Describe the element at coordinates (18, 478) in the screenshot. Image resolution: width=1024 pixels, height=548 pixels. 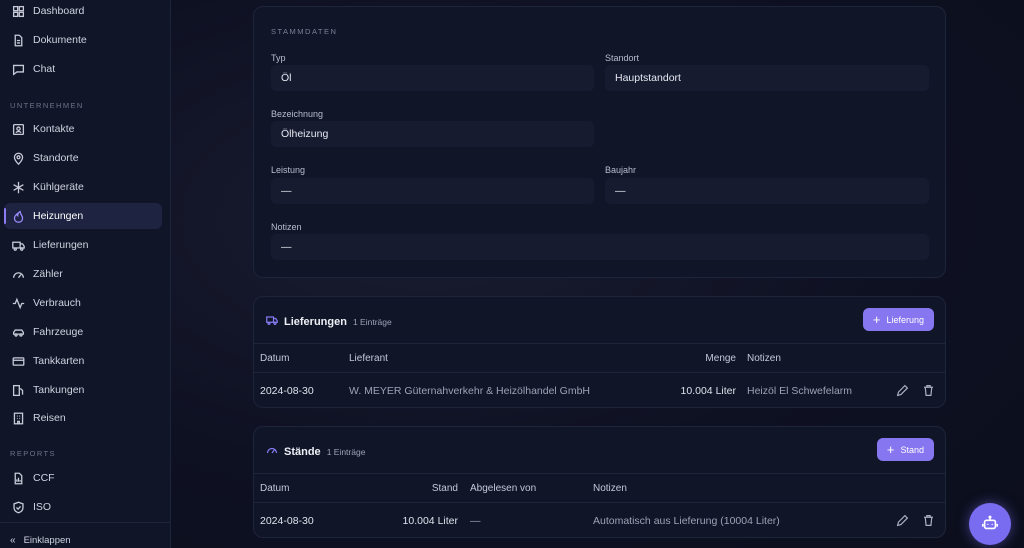
I see `report-icon` at that location.